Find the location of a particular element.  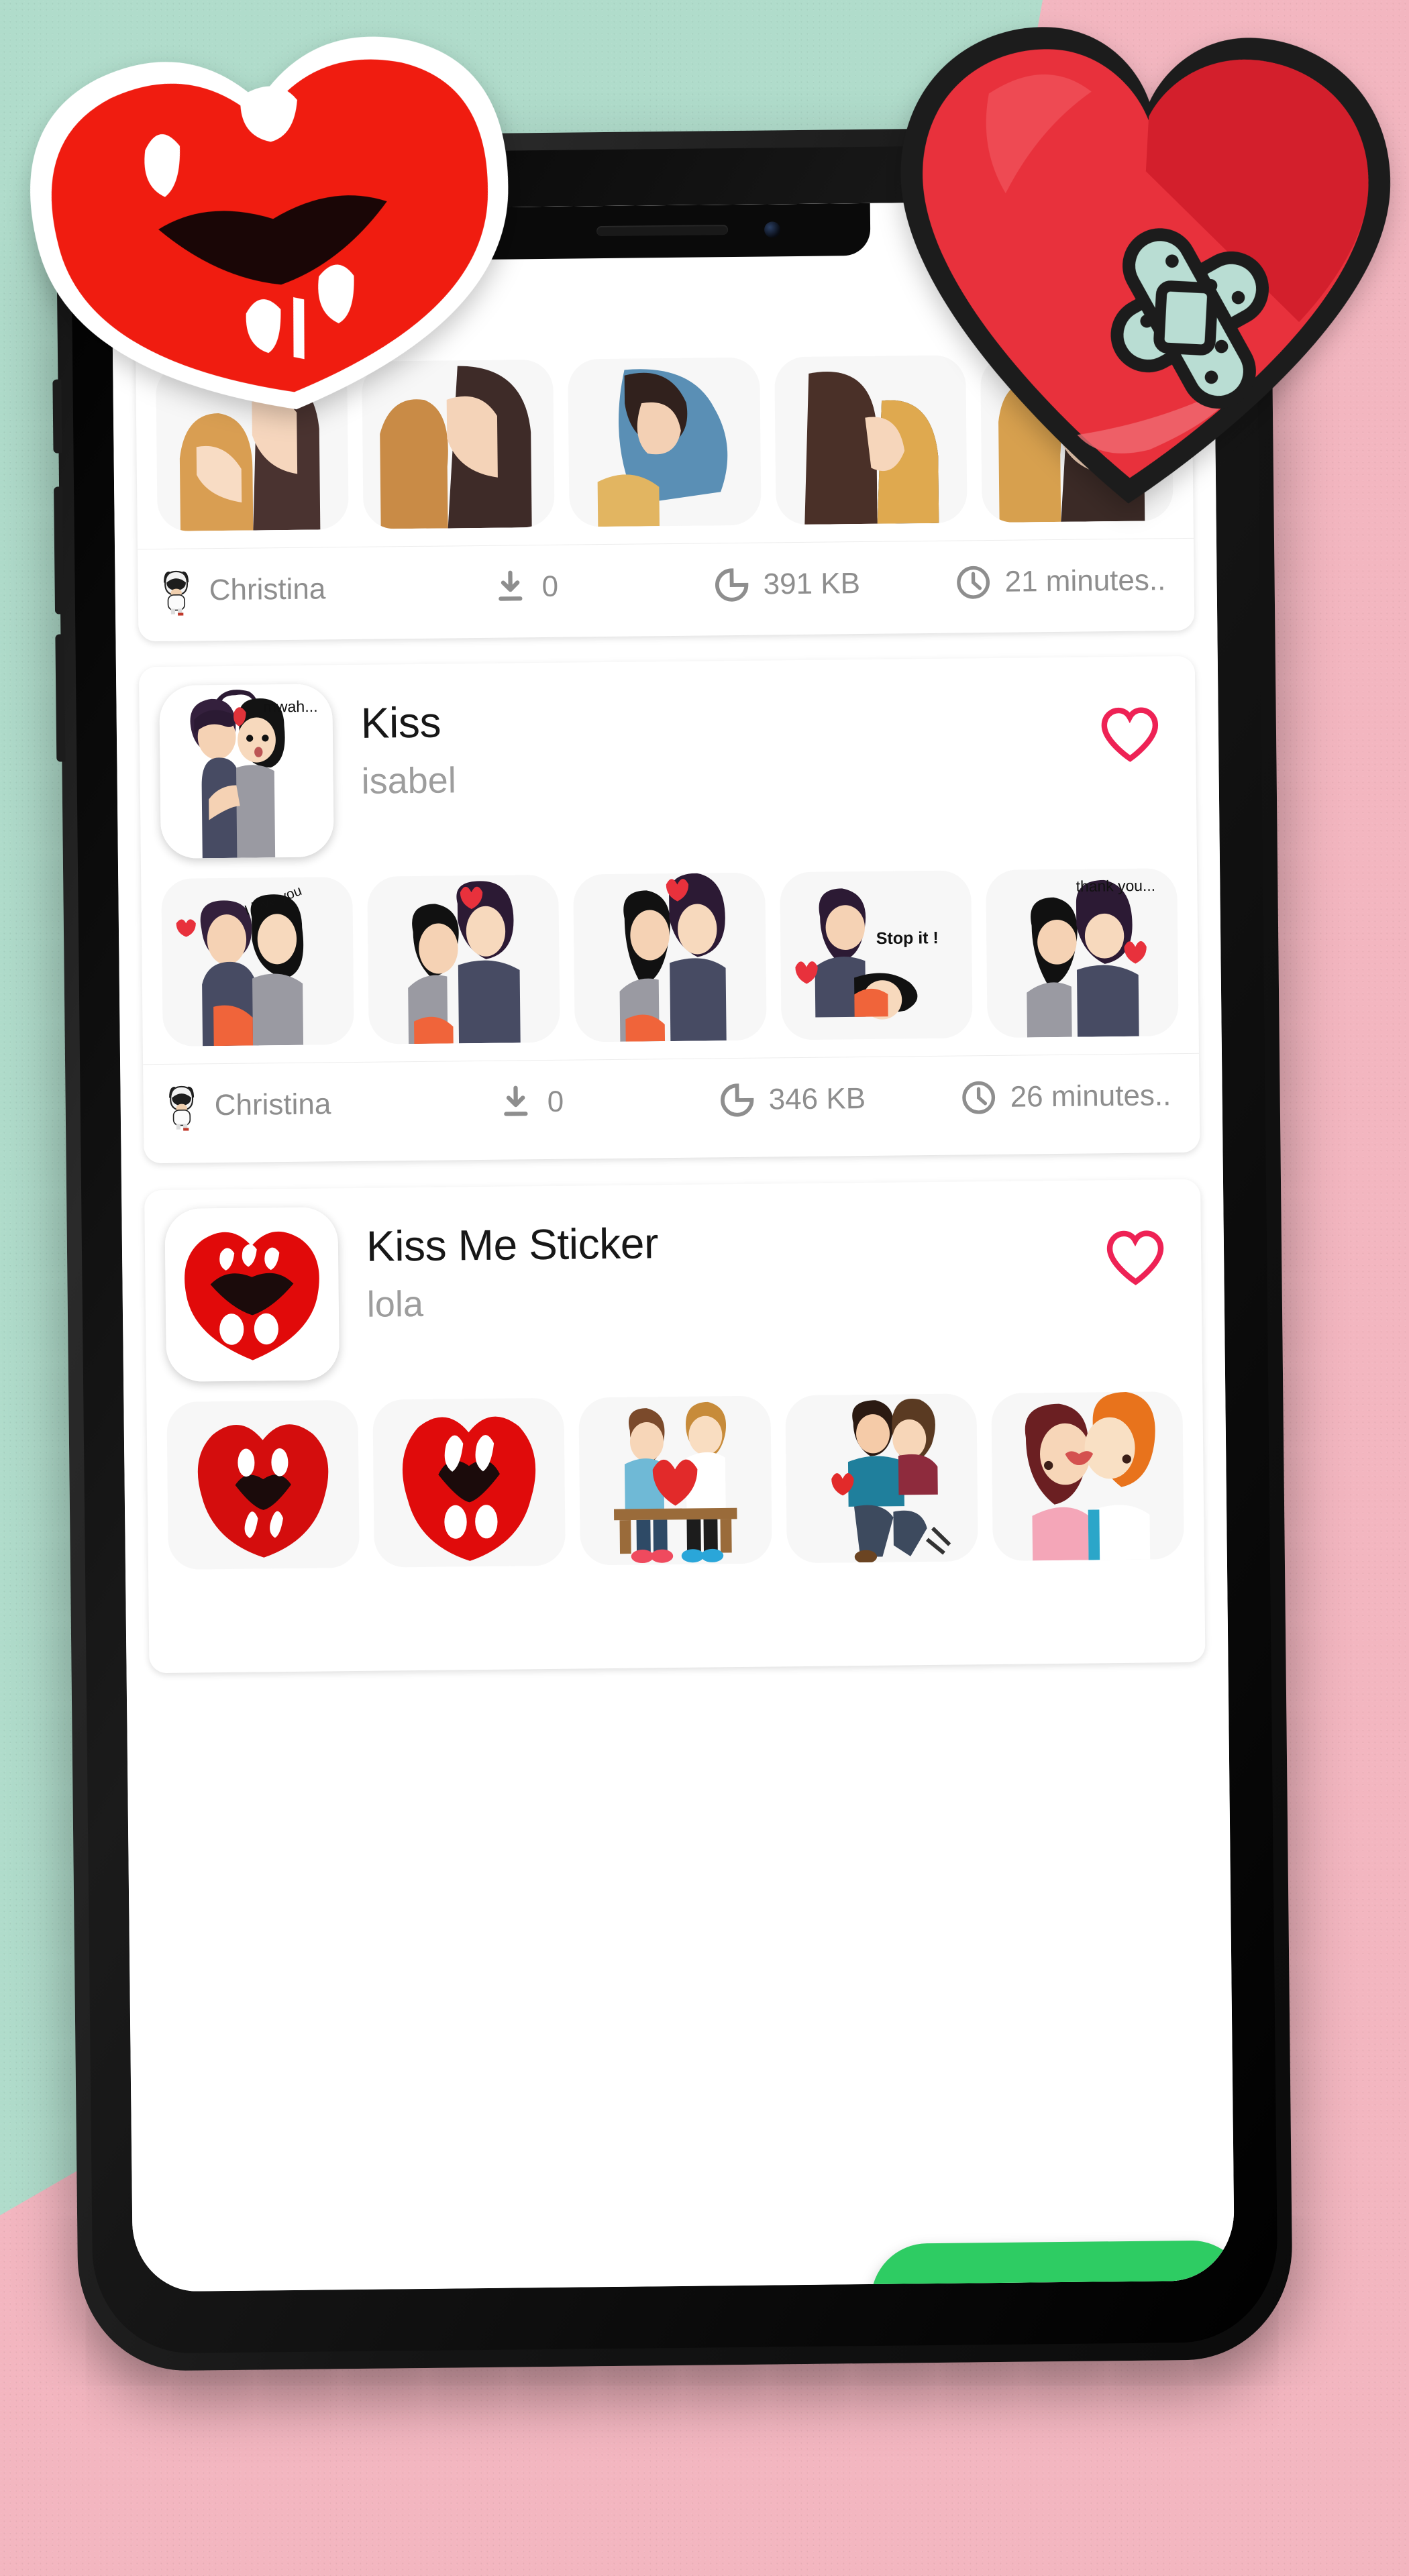

meta-size: 391 KB is located at coordinates (833, 584).